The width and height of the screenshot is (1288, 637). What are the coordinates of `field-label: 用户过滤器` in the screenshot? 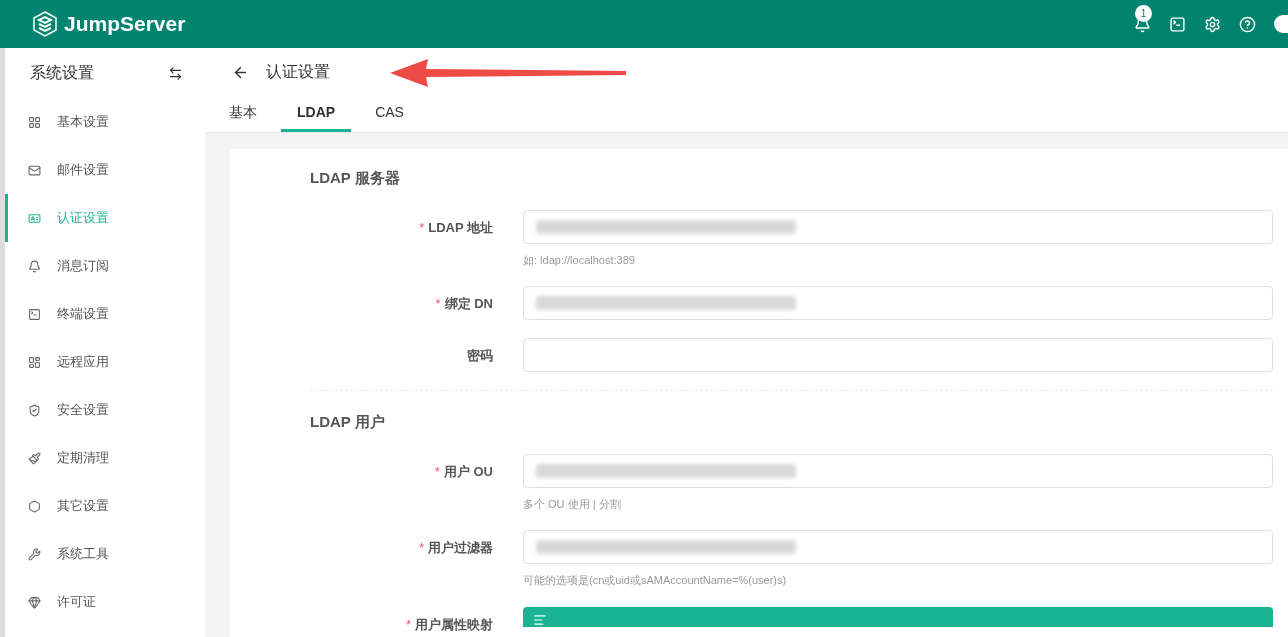 It's located at (460, 548).